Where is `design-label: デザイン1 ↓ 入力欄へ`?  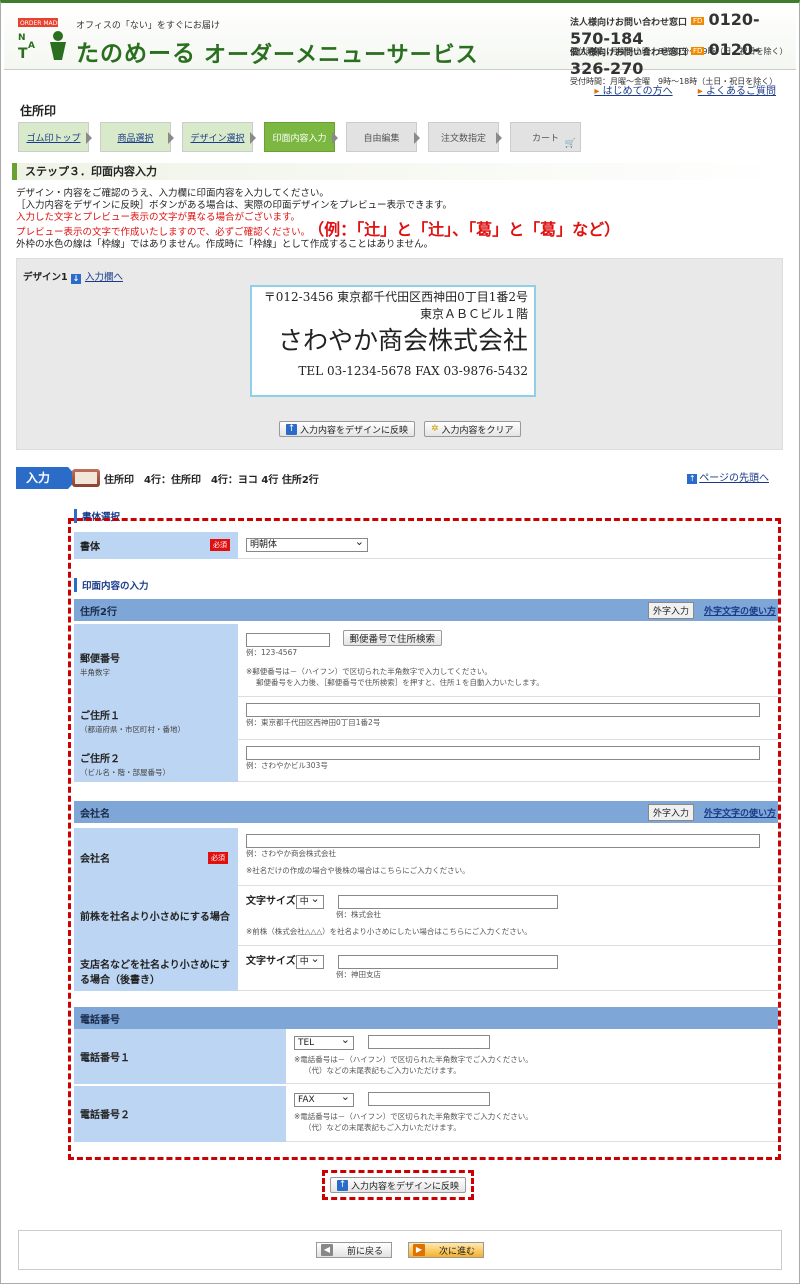
design-label: デザイン1 ↓ 入力欄へ is located at coordinates (73, 276).